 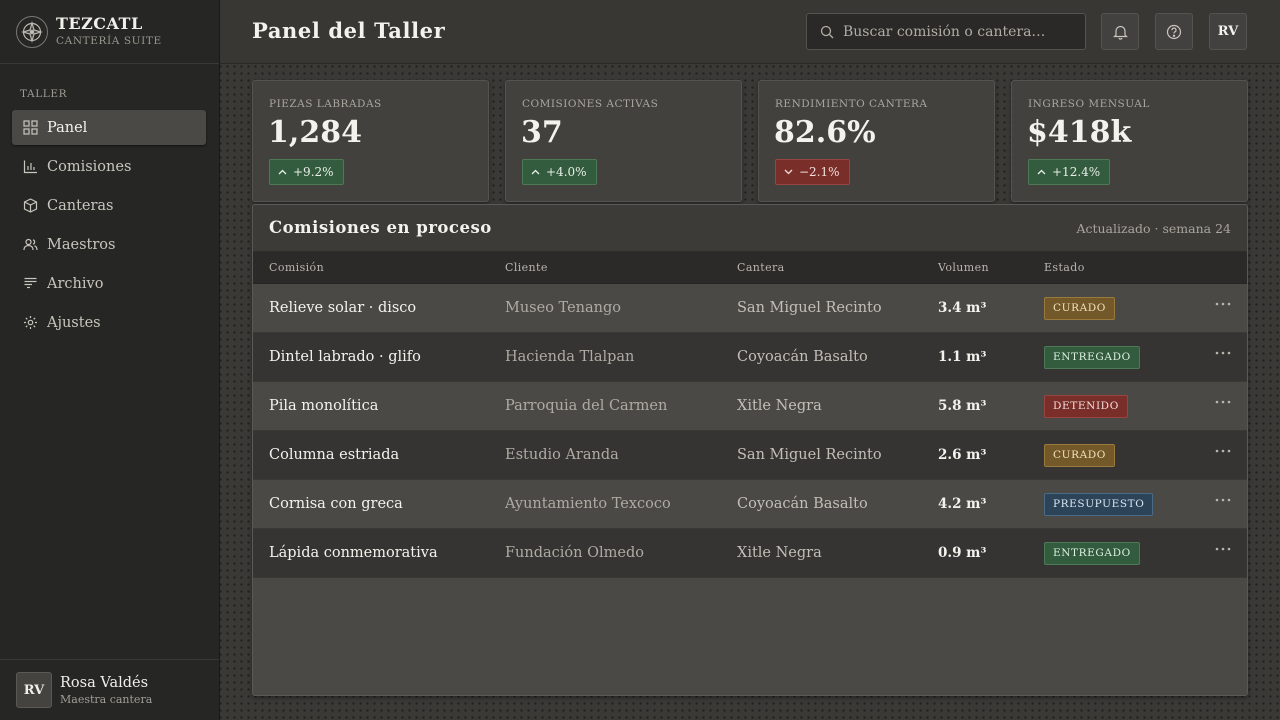 What do you see at coordinates (104, 682) in the screenshot?
I see `user-name: Rosa Valdés` at bounding box center [104, 682].